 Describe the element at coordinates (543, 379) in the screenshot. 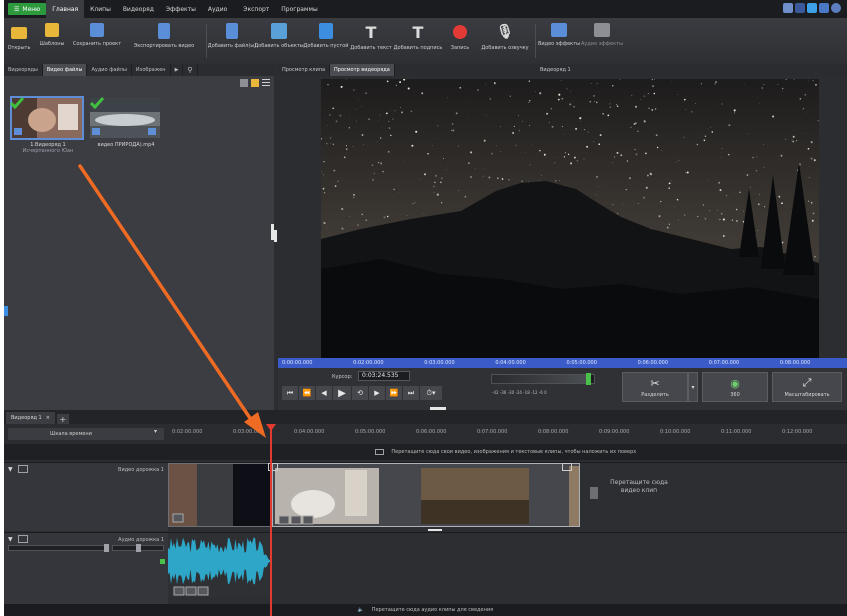

I see `volume-meter` at that location.